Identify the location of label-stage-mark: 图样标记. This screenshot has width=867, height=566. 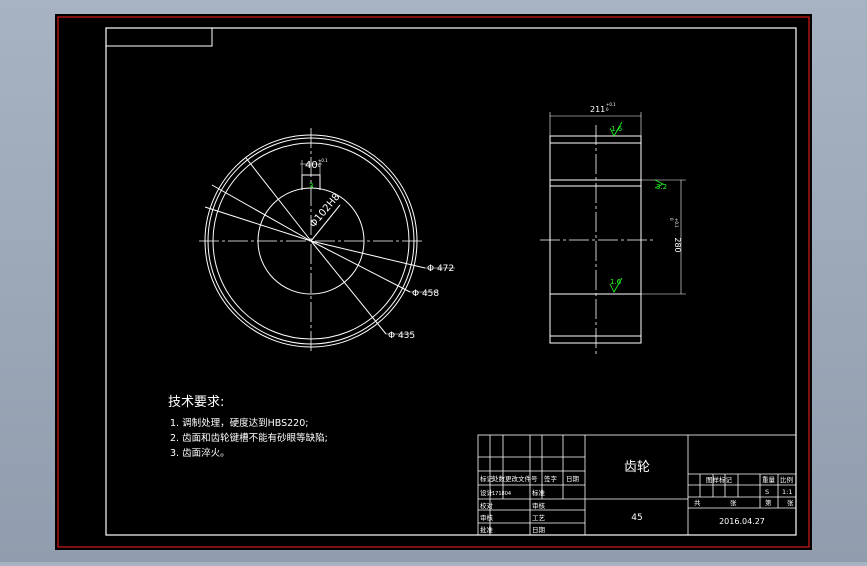
(719, 479).